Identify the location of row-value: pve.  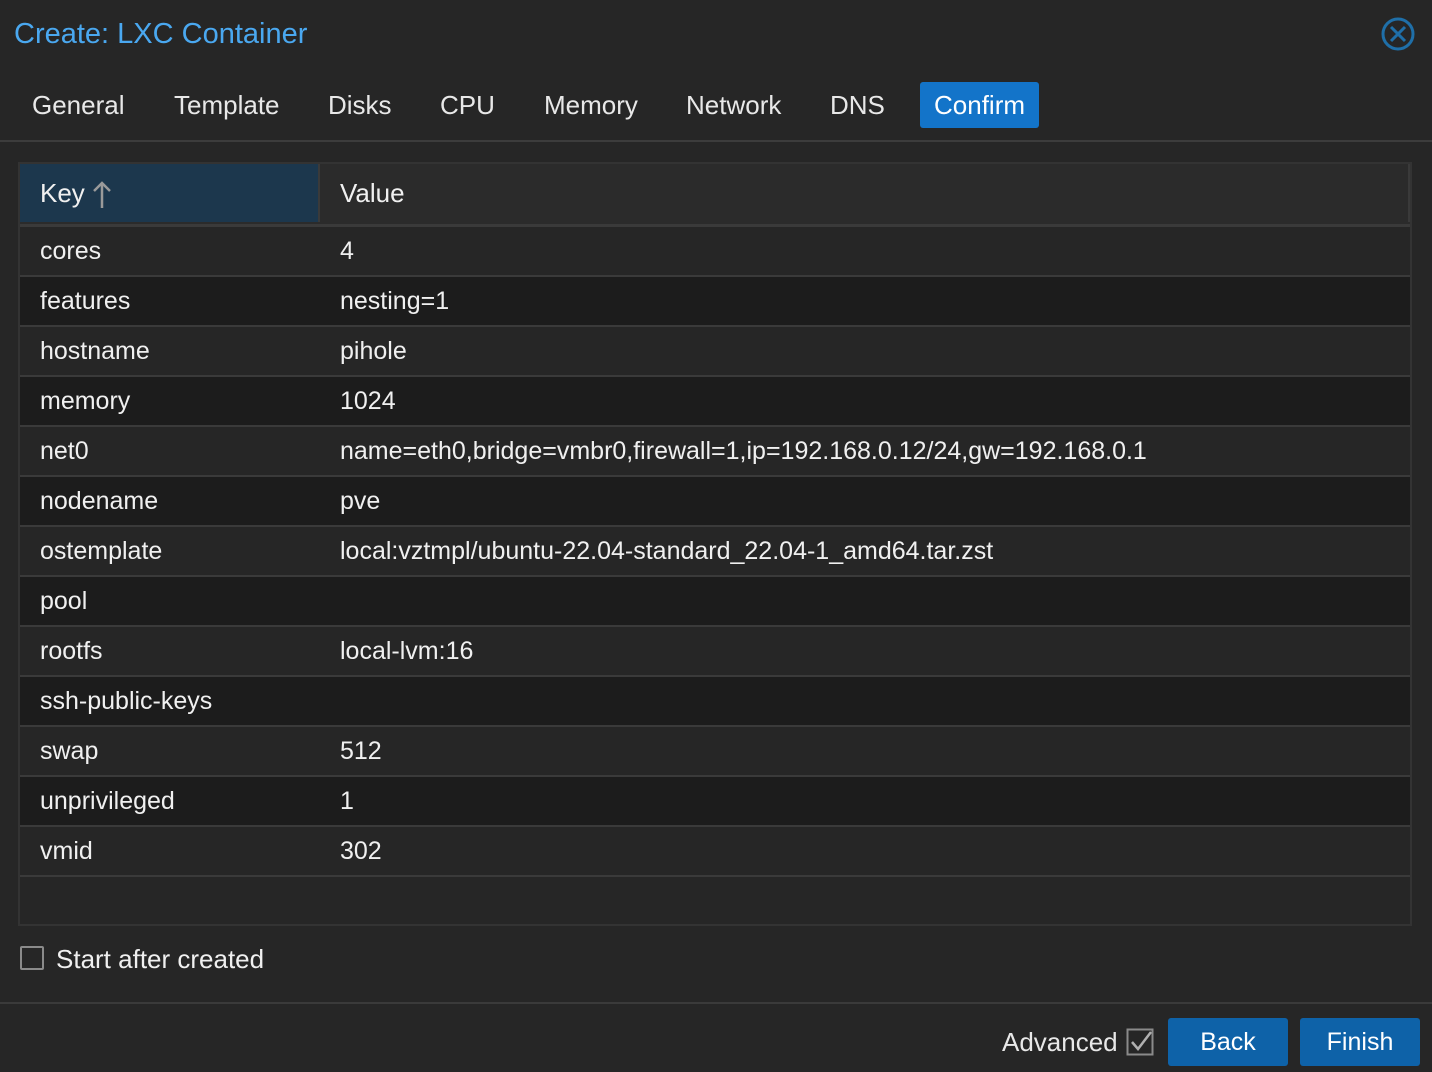
(360, 501).